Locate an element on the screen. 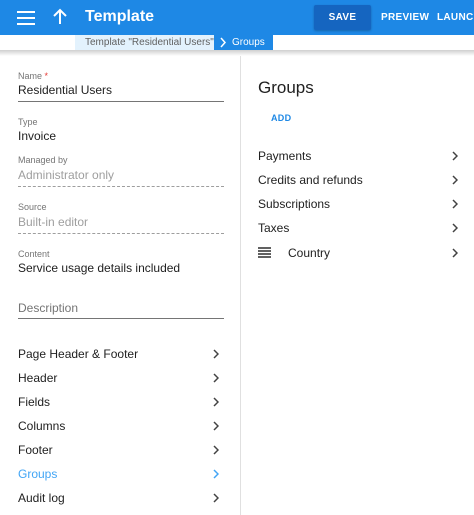  managed-by-value: Administrator only is located at coordinates (66, 175).